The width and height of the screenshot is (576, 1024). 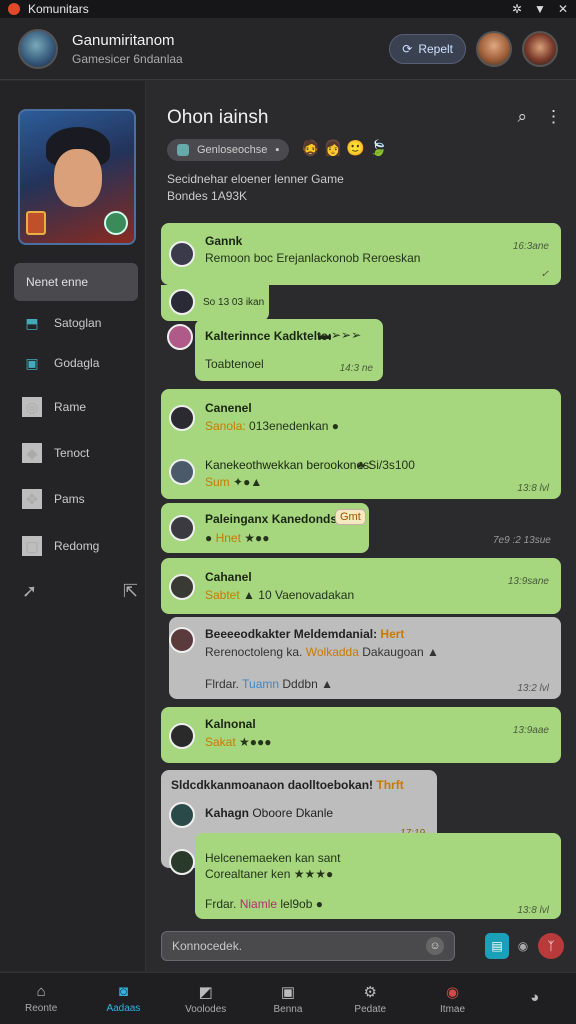 I want to click on game-tag: Genloseochse ▪, so click(x=228, y=150).